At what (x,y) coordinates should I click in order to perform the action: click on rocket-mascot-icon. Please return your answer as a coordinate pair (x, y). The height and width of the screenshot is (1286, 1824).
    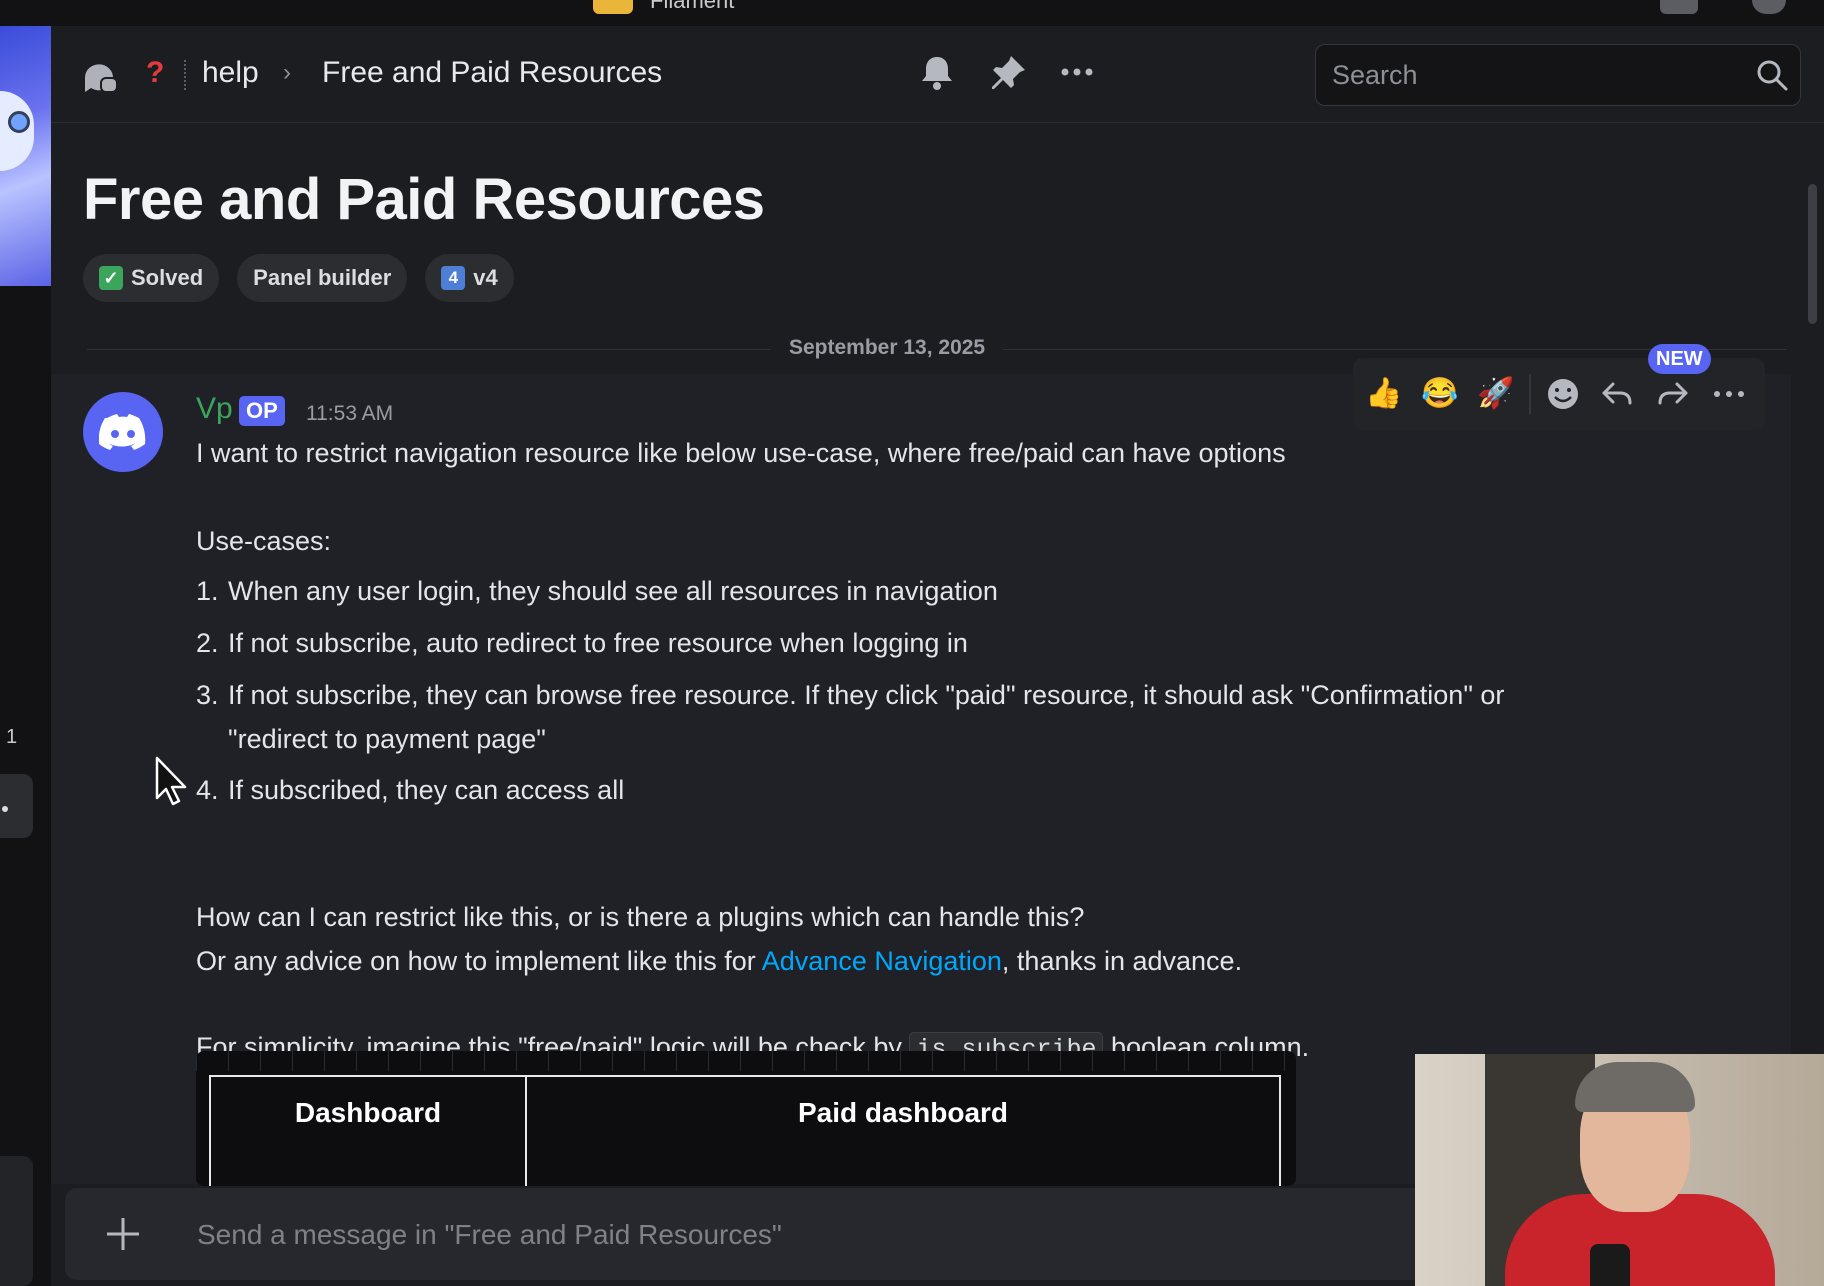
    Looking at the image, I should click on (17, 131).